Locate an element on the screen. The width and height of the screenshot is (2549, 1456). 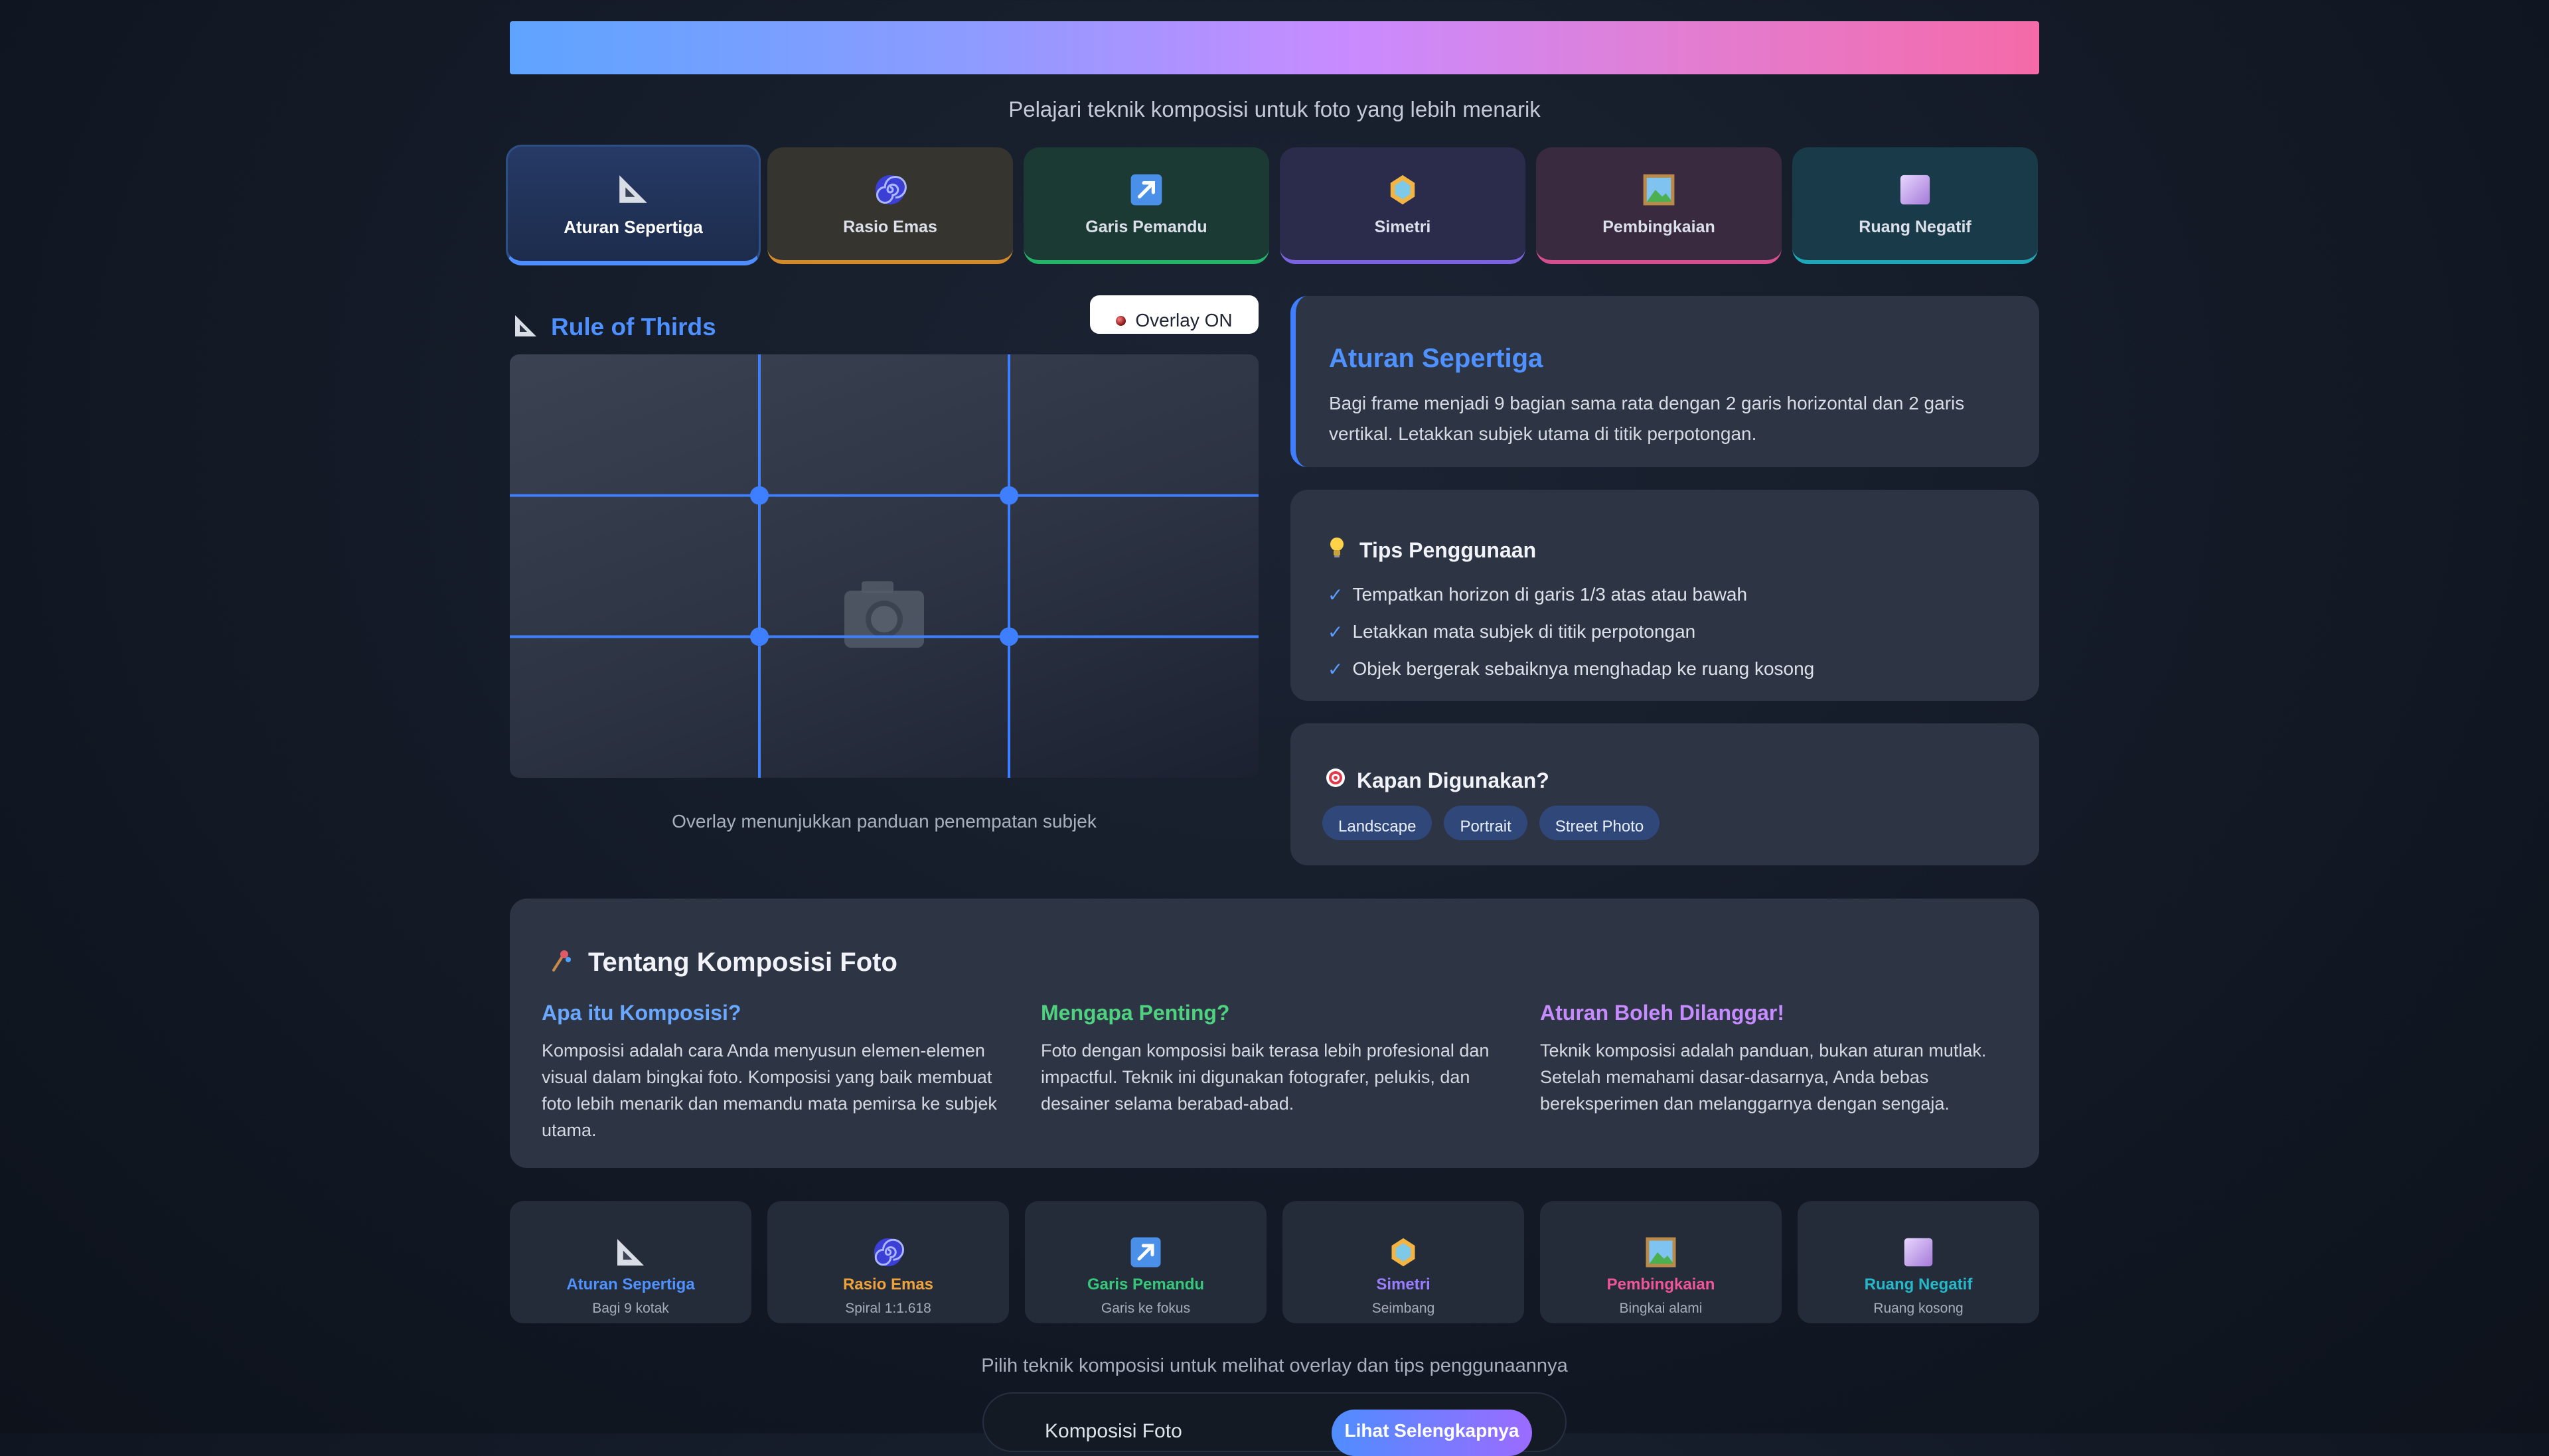
tab-garis-pemandu: Garis Pemandu is located at coordinates (1146, 205).